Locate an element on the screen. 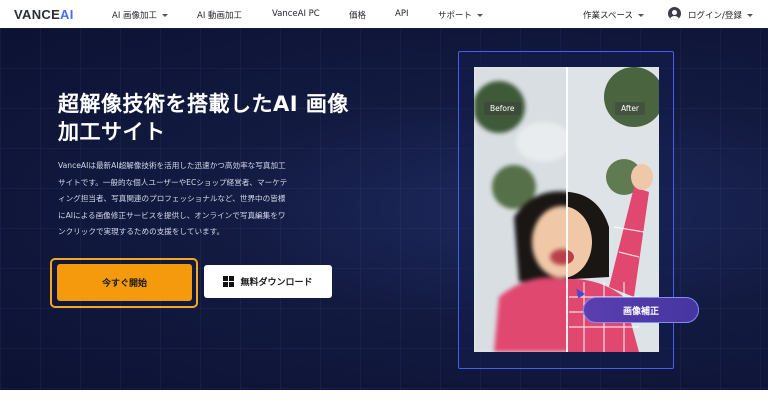 The image size is (768, 401). nav-support: サポート is located at coordinates (461, 15).